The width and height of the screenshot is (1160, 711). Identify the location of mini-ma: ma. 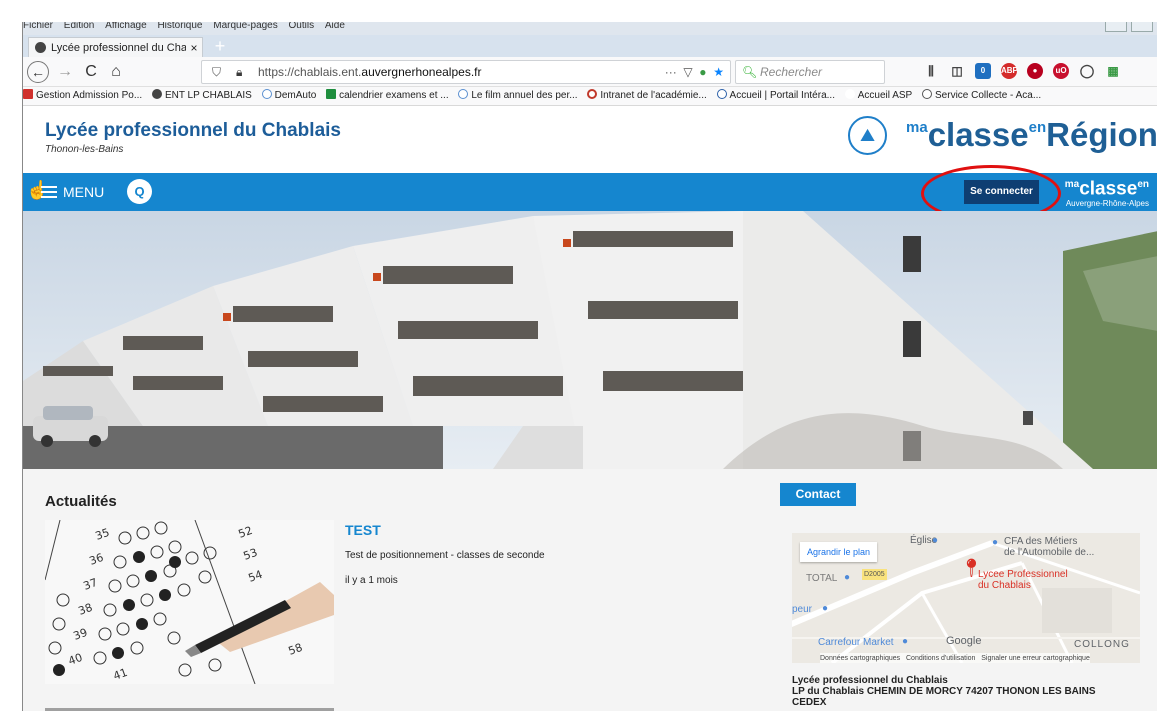
(1072, 184).